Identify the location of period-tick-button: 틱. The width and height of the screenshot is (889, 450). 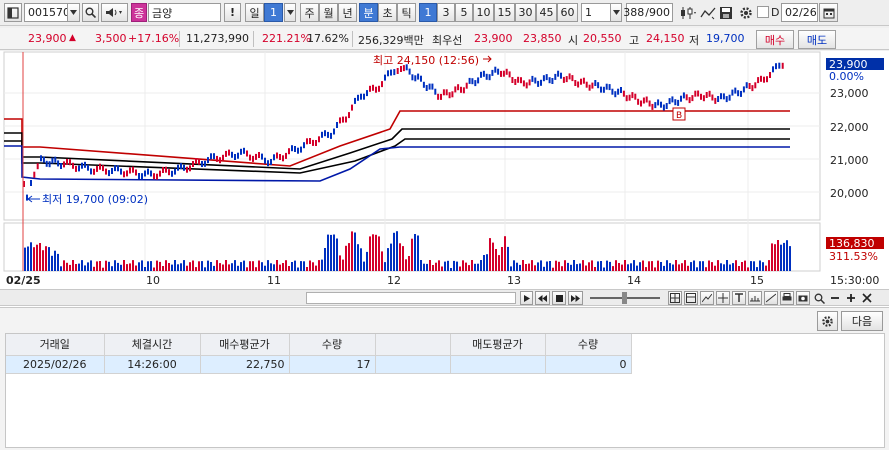
(406, 12).